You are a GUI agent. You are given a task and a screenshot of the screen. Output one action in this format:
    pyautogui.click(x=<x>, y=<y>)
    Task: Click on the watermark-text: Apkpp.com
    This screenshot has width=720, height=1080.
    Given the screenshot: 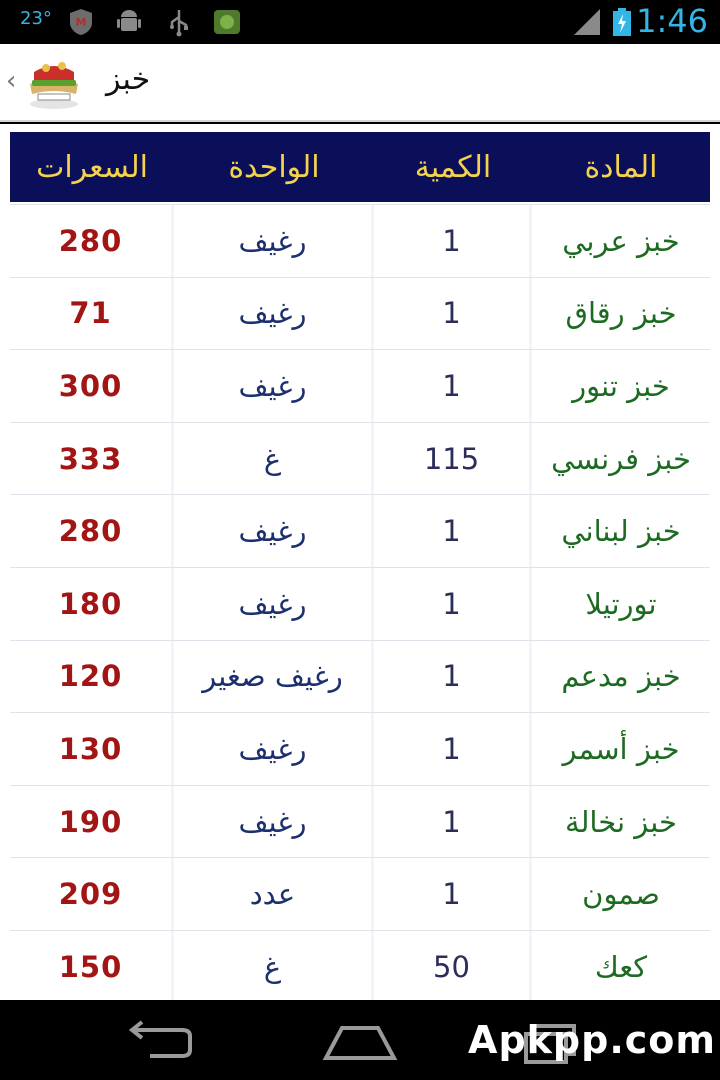 What is the action you would take?
    pyautogui.click(x=592, y=1040)
    